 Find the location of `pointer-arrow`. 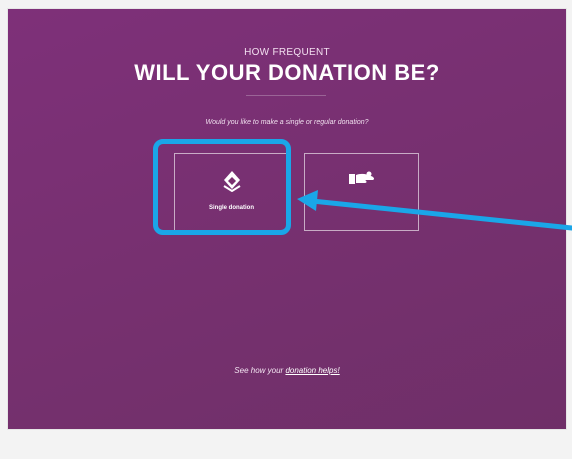

pointer-arrow is located at coordinates (434, 210).